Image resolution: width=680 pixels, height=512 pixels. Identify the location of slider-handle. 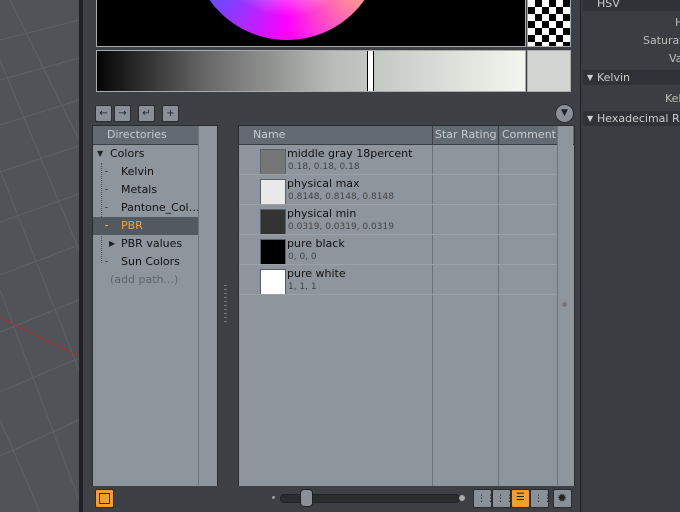
(306, 498).